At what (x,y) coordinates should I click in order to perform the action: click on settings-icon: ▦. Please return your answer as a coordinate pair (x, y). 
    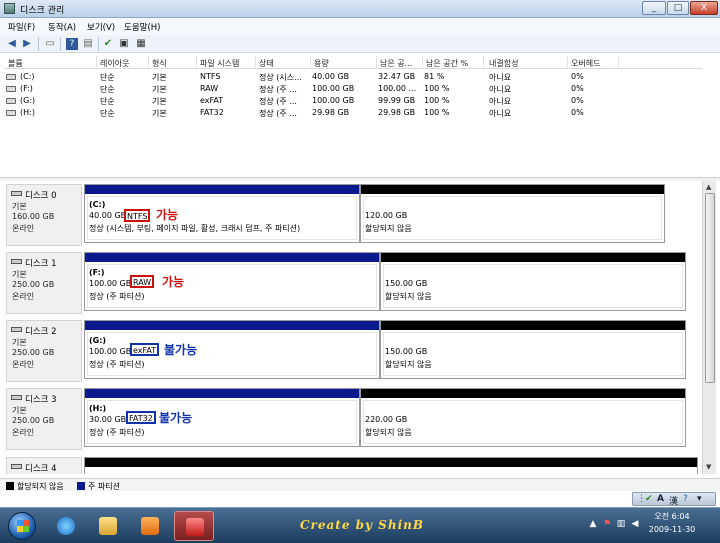
    Looking at the image, I should click on (141, 44).